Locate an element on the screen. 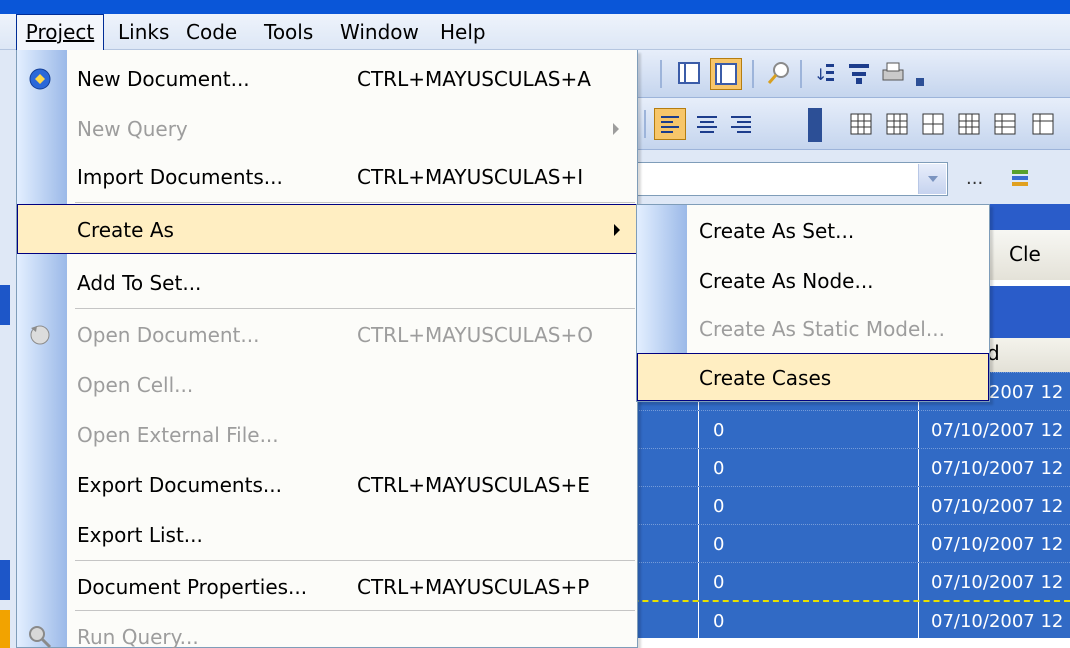  menu-project: Project is located at coordinates (60, 32).